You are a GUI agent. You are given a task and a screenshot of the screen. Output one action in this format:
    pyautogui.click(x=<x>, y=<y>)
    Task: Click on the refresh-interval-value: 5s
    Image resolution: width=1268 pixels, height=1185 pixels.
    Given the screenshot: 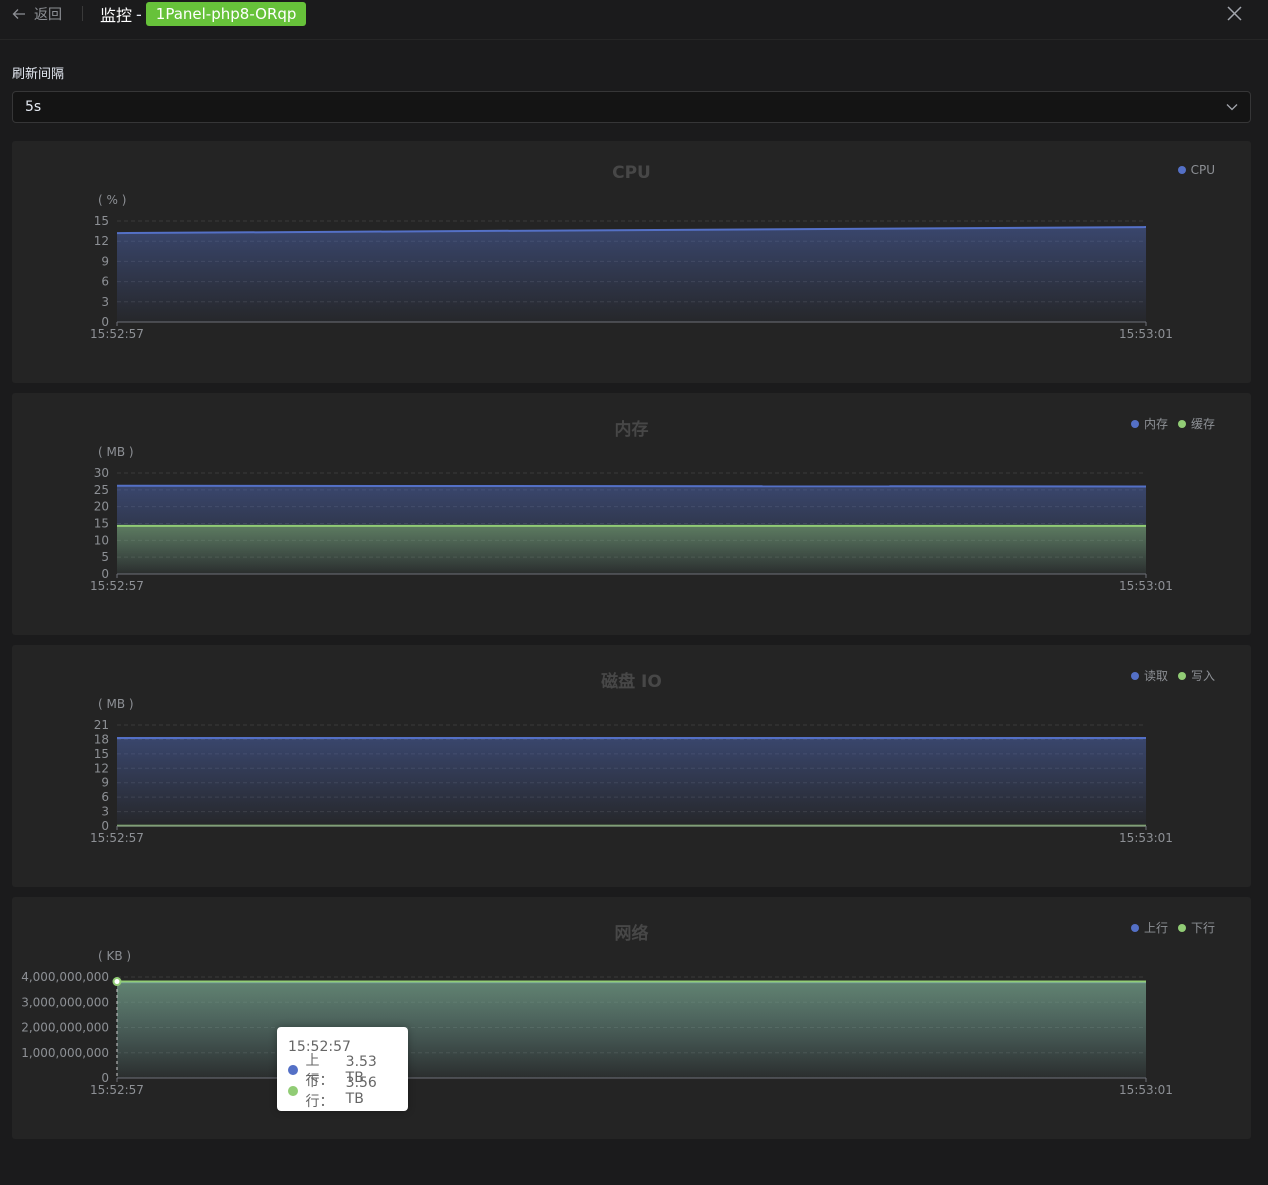 What is the action you would take?
    pyautogui.click(x=33, y=107)
    